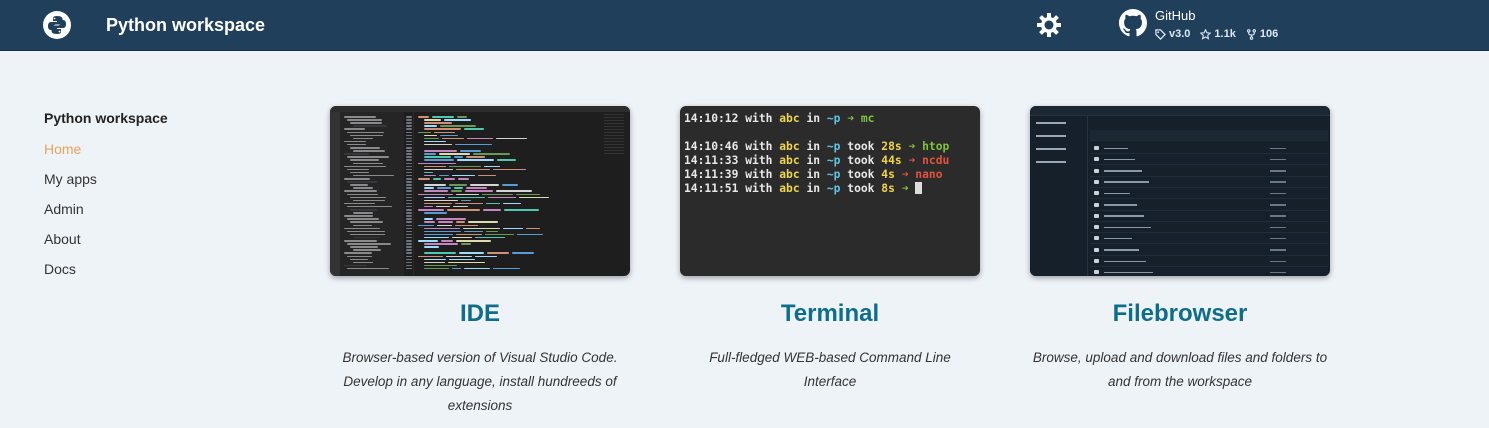 The width and height of the screenshot is (1489, 428). What do you see at coordinates (144, 275) in the screenshot?
I see `sidebar-item-docs: Docs` at bounding box center [144, 275].